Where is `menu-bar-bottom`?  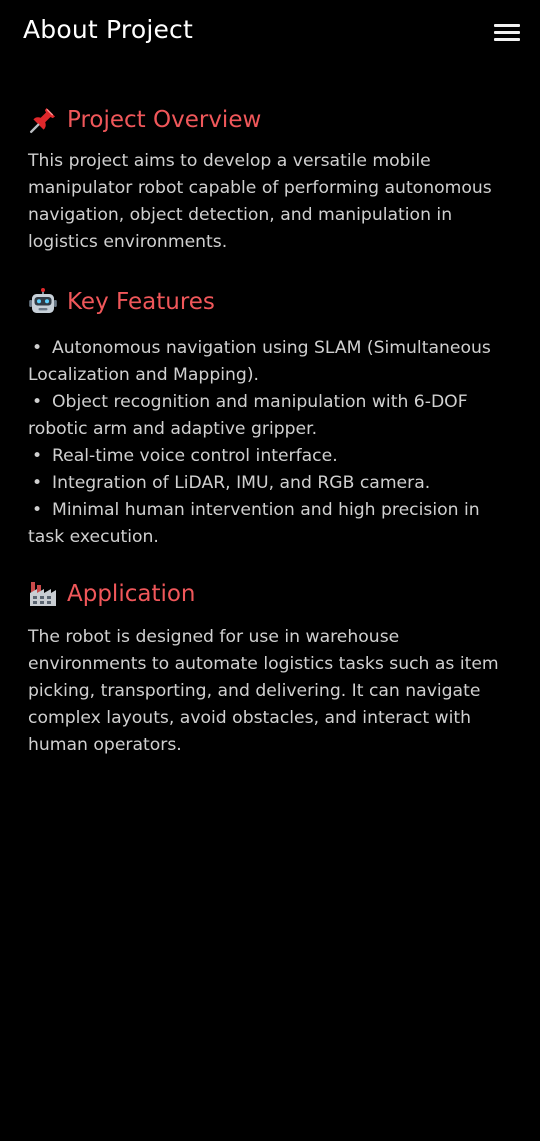 menu-bar-bottom is located at coordinates (507, 39).